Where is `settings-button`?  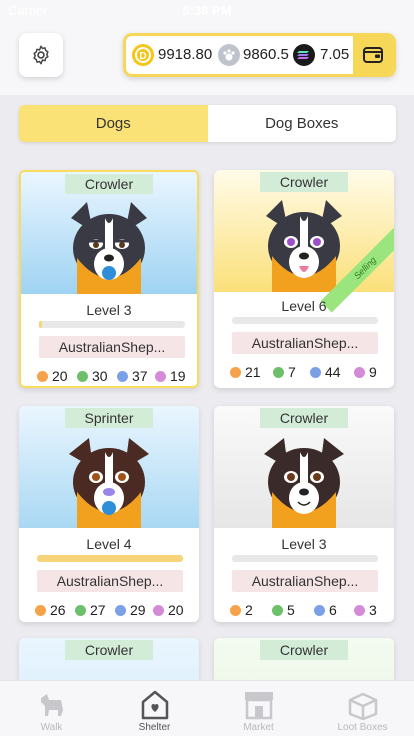
settings-button is located at coordinates (41, 55).